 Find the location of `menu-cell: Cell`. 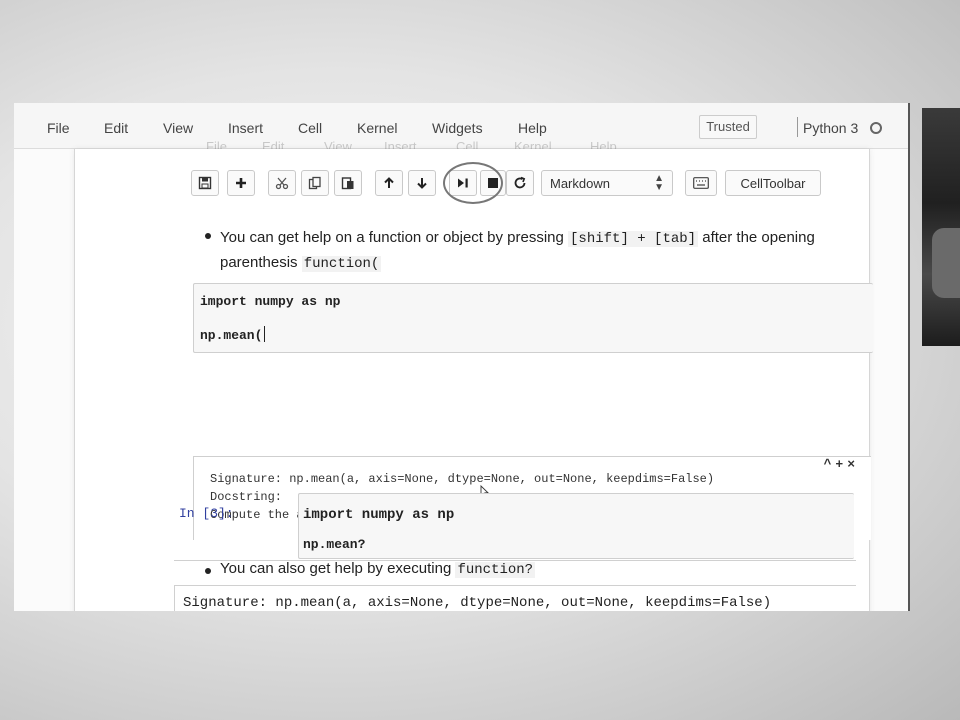

menu-cell: Cell is located at coordinates (310, 128).